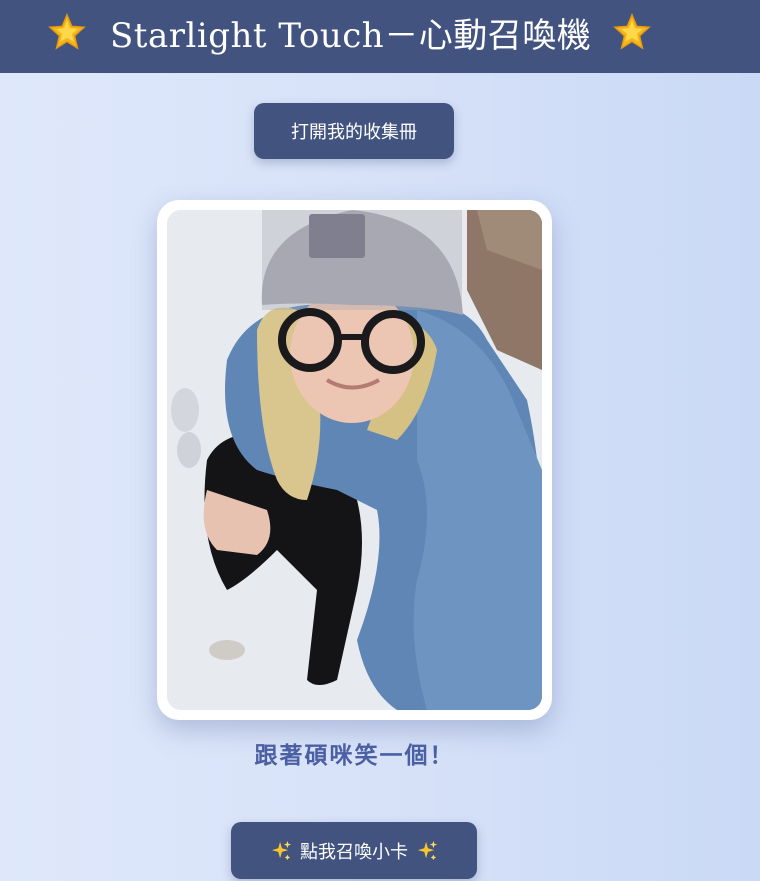  What do you see at coordinates (354, 755) in the screenshot?
I see `card-caption: 跟著碩咪笑一個！` at bounding box center [354, 755].